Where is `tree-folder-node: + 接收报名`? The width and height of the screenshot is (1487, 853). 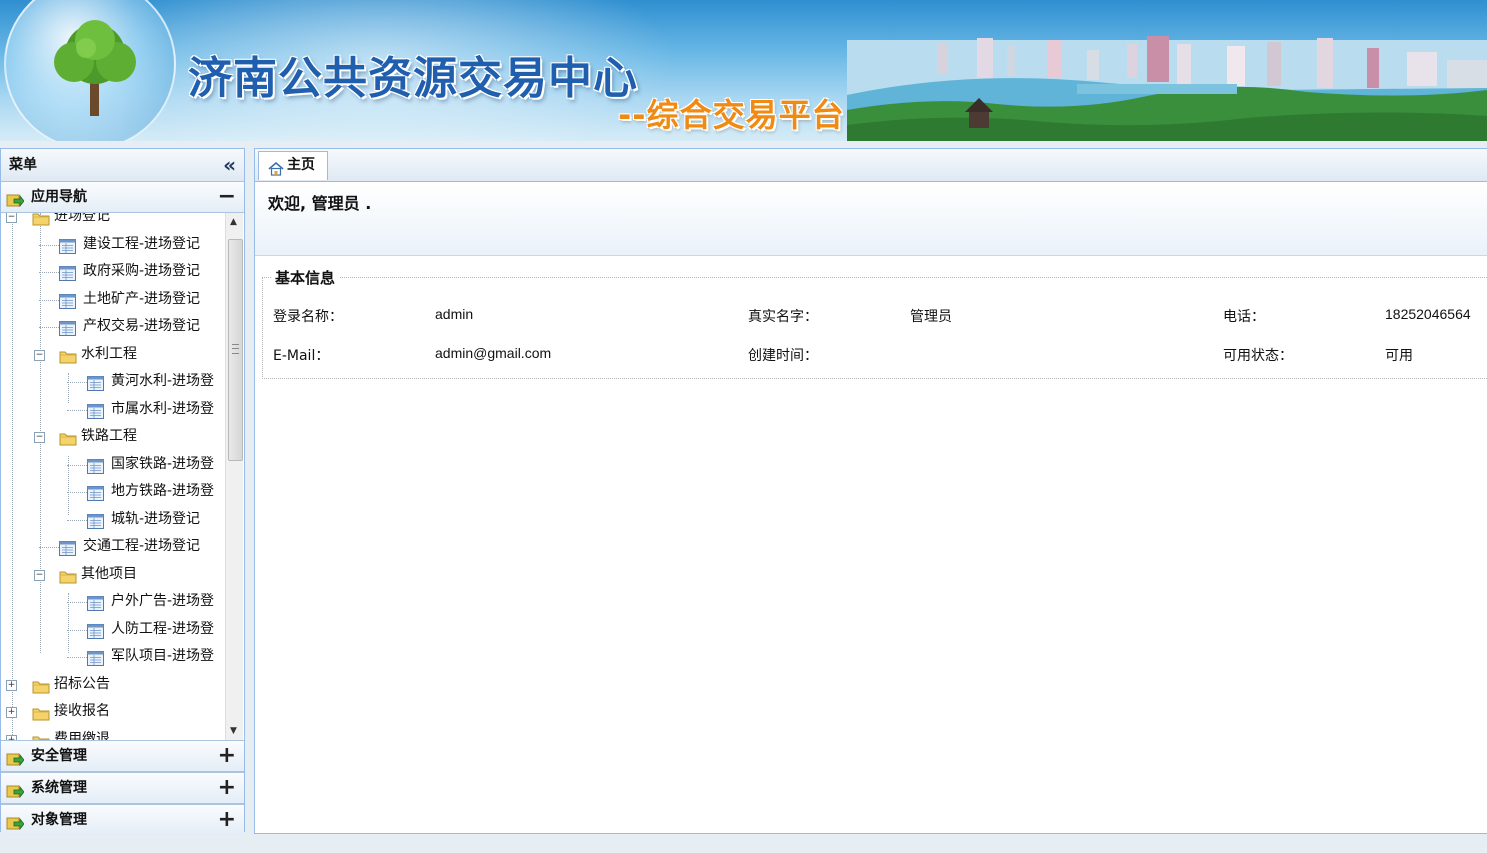 tree-folder-node: + 接收报名 is located at coordinates (113, 711).